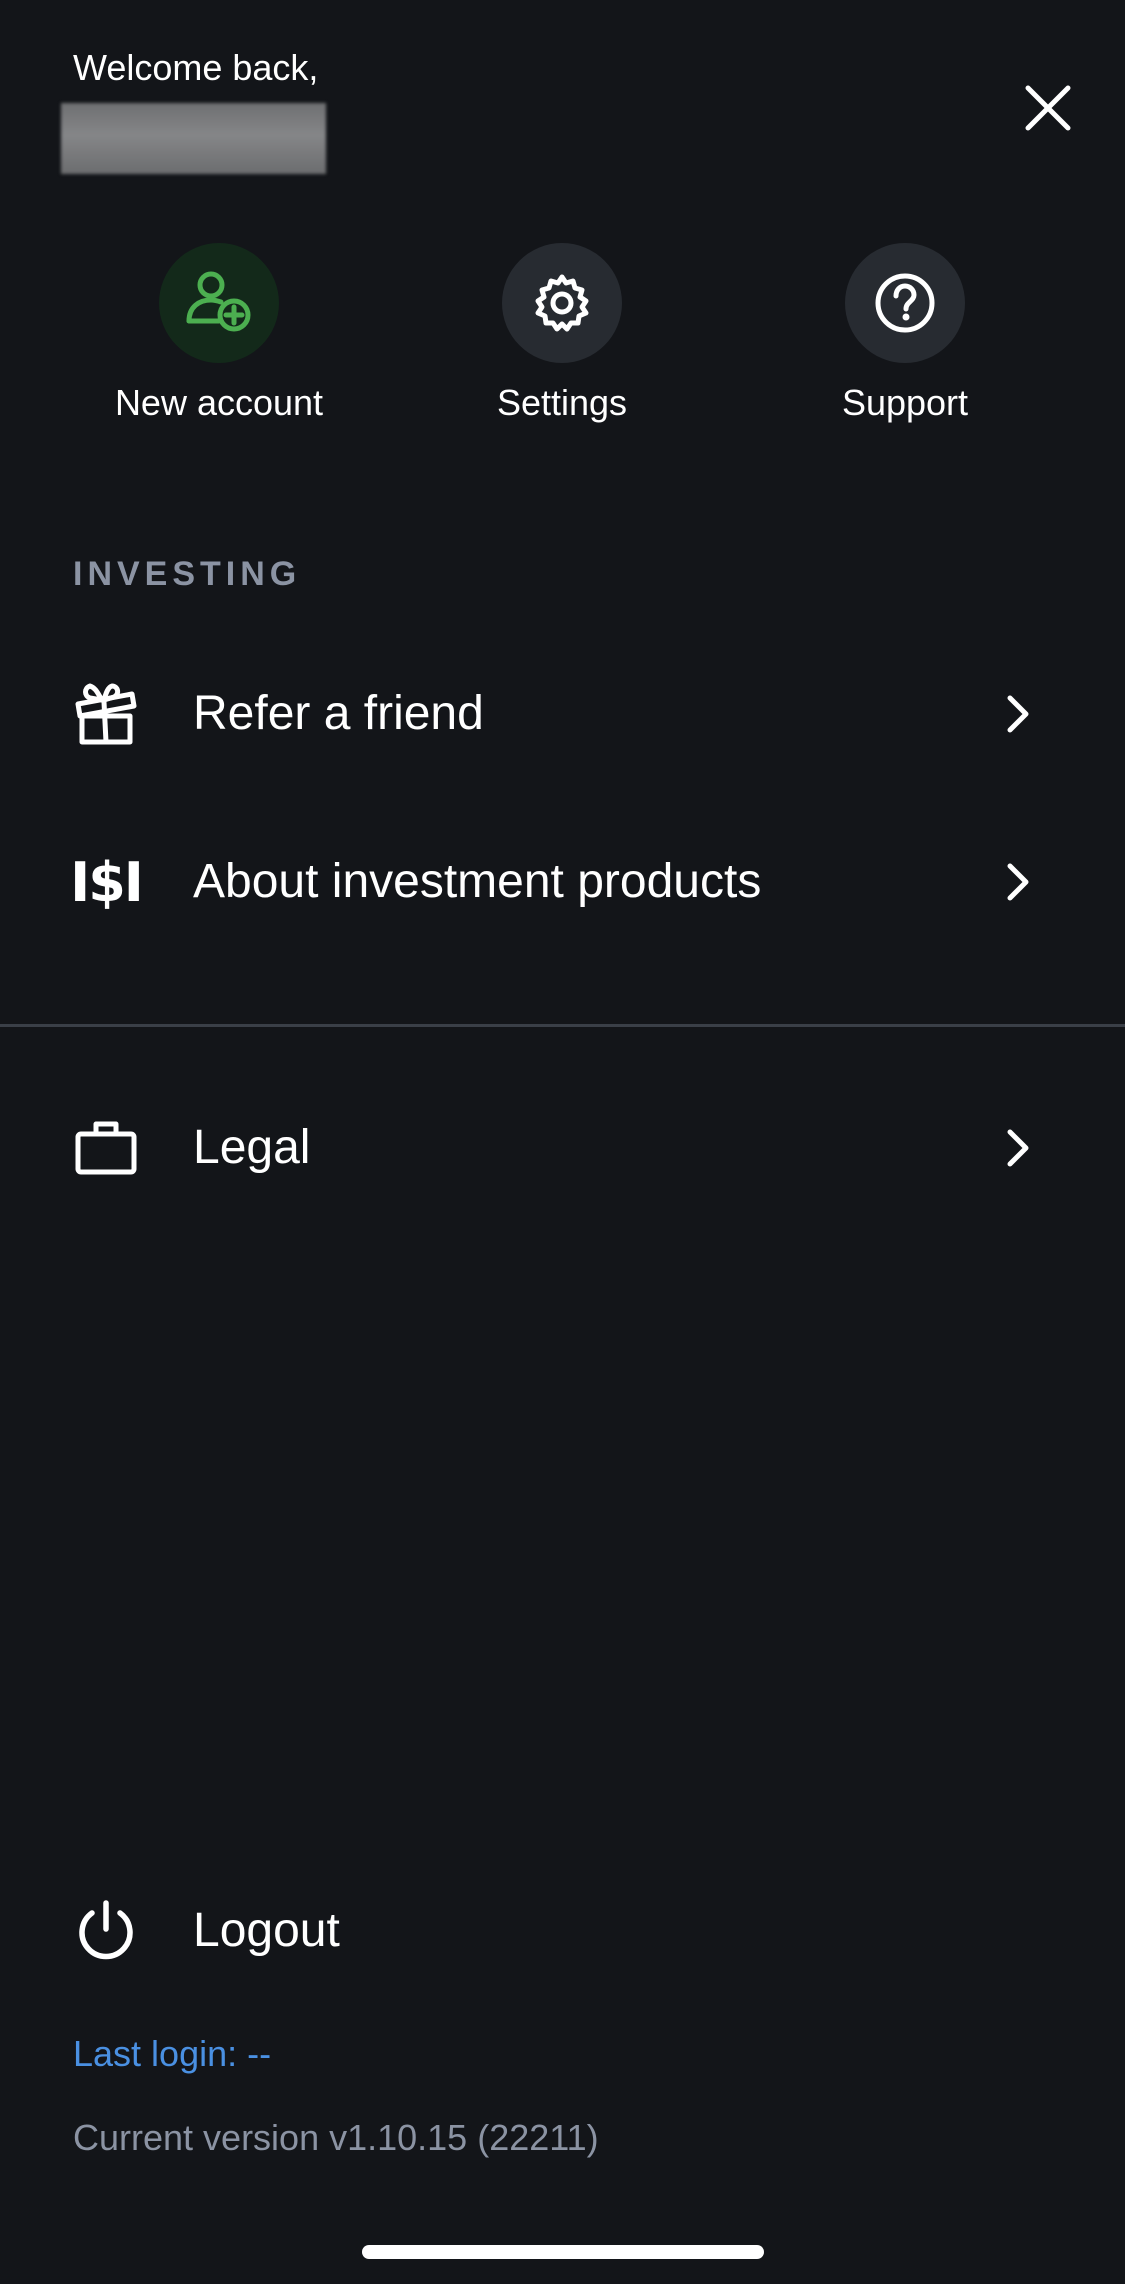 This screenshot has height=2284, width=1125. I want to click on new-account-icon-circle, so click(219, 303).